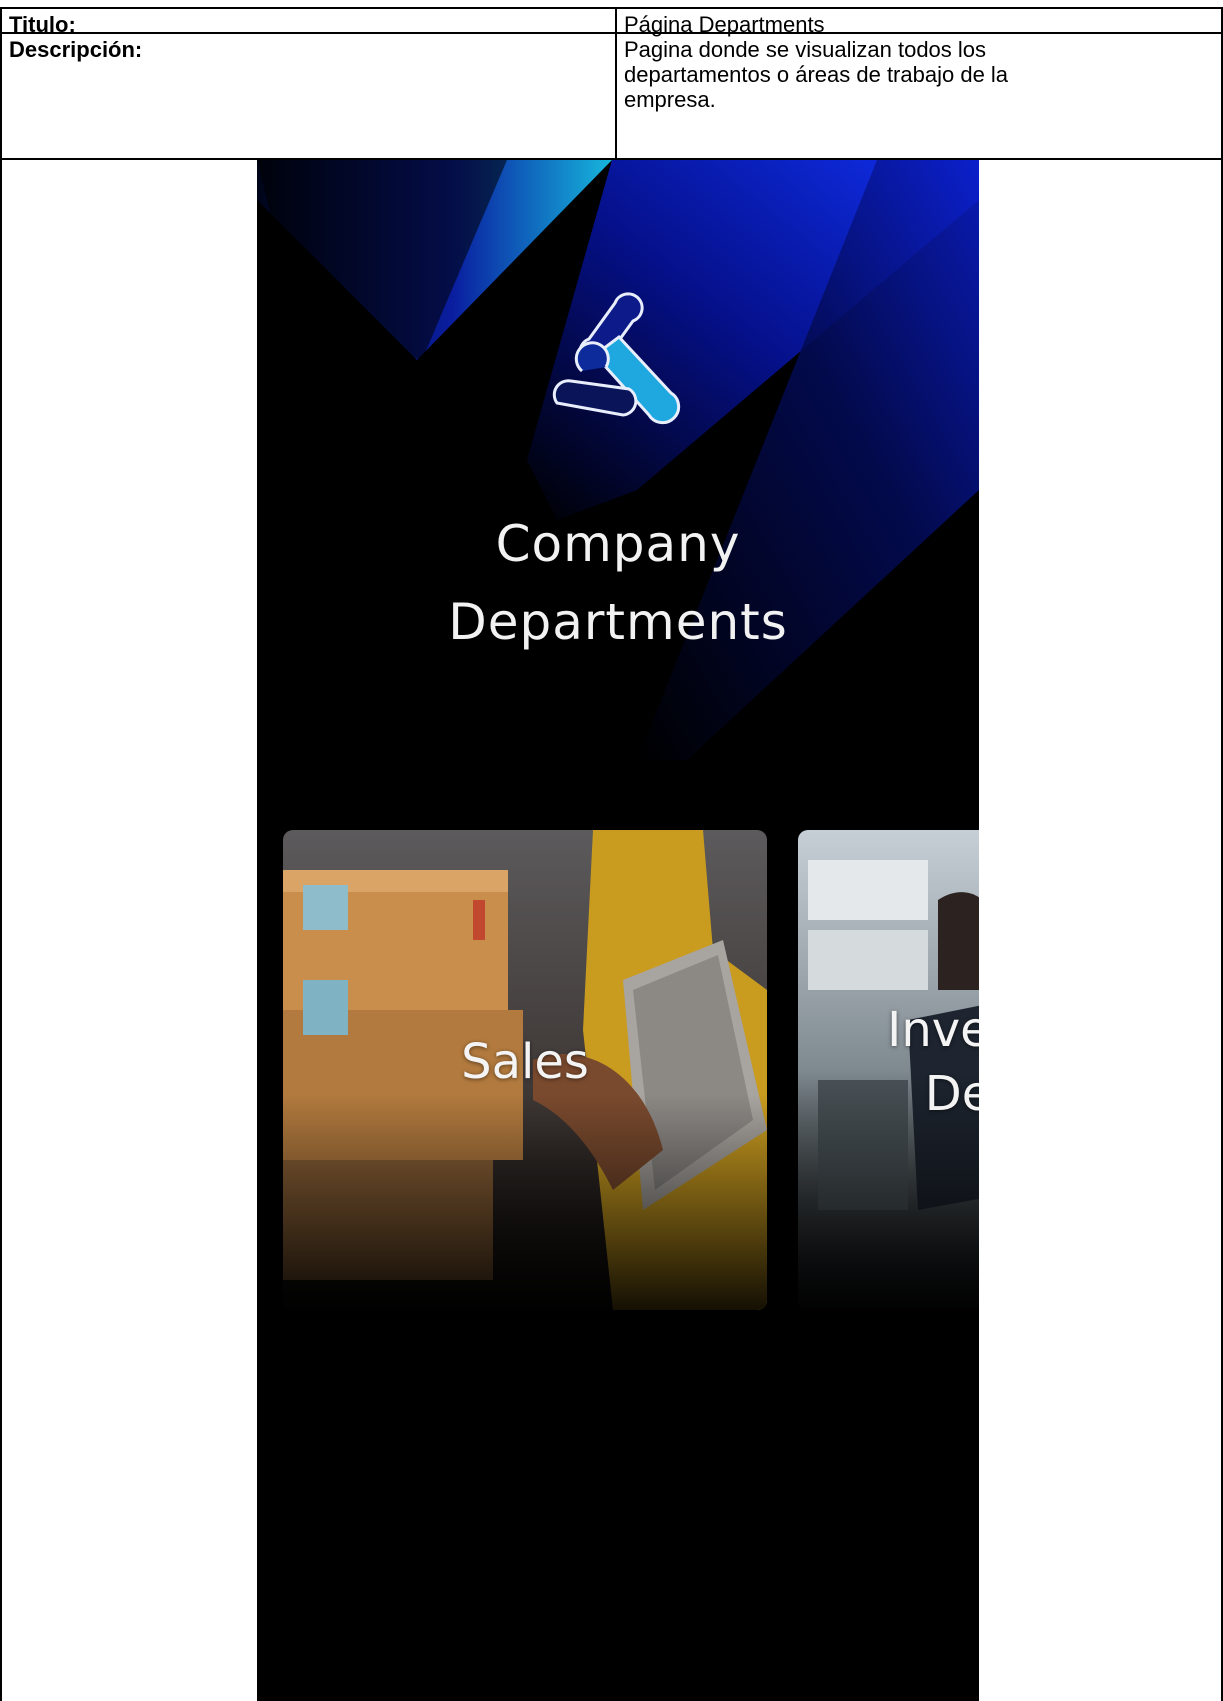  I want to click on description-line: empresa., so click(670, 99).